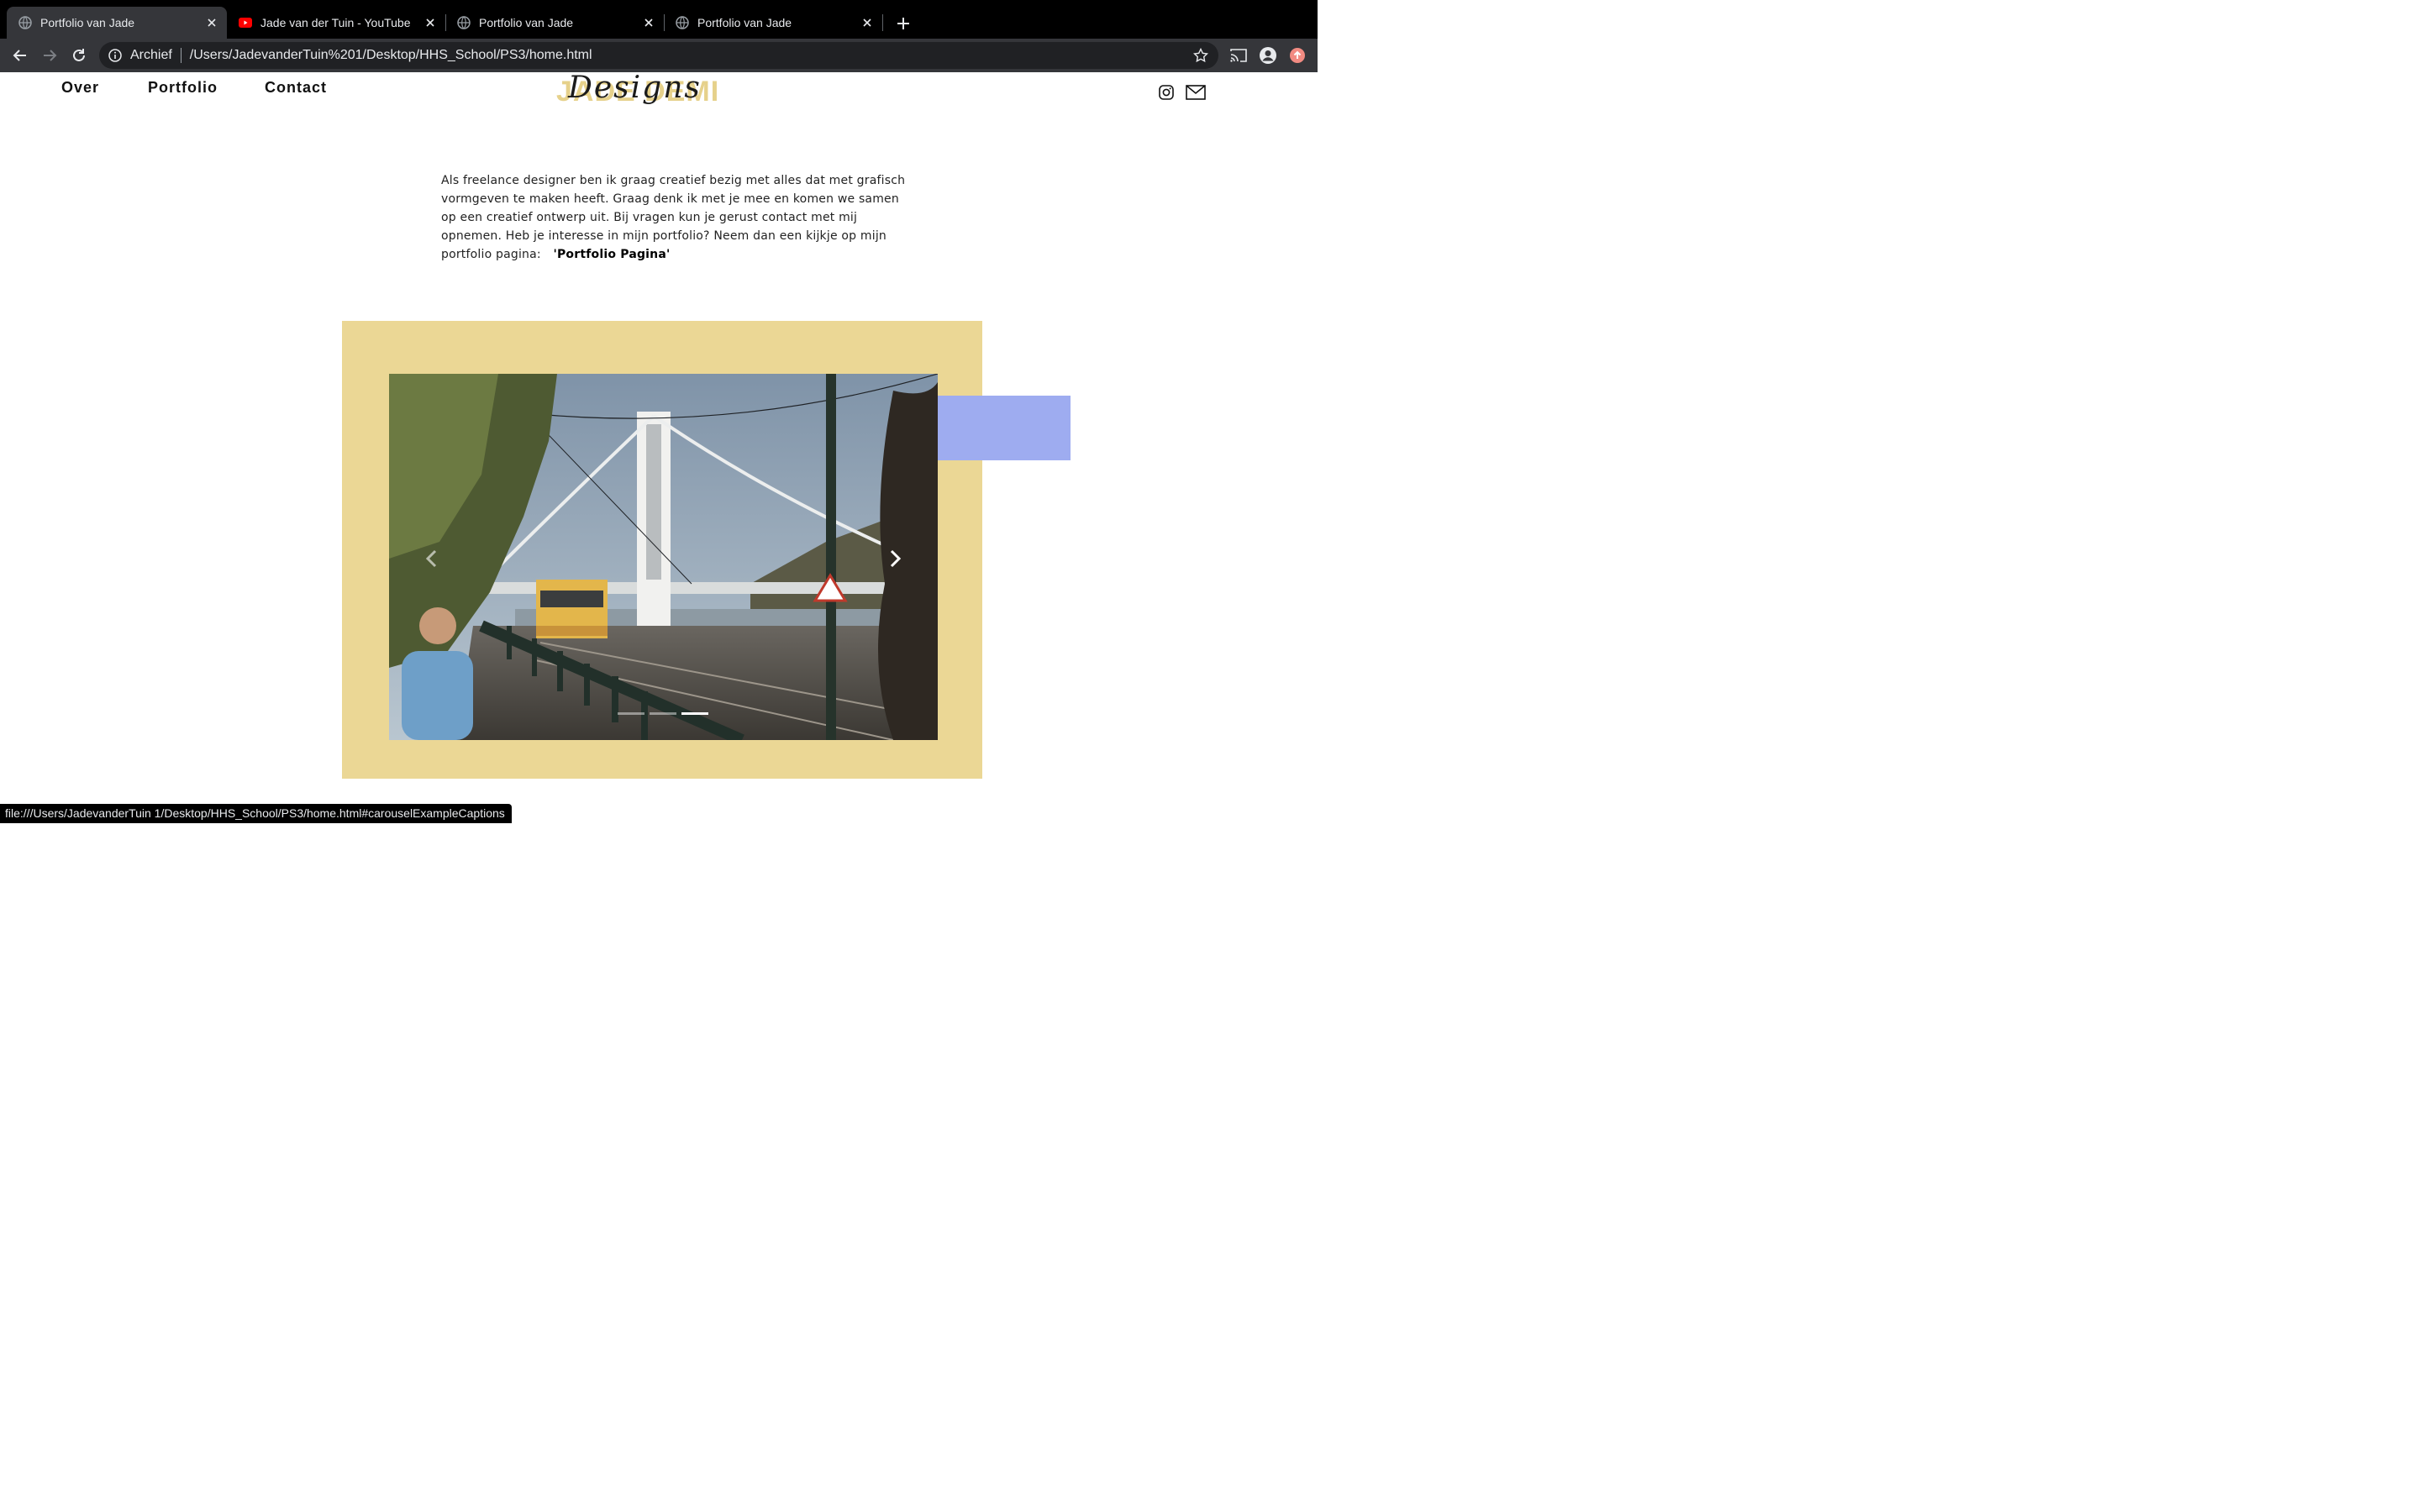 This screenshot has width=2420, height=1512. I want to click on chevron-left-icon, so click(431, 558).